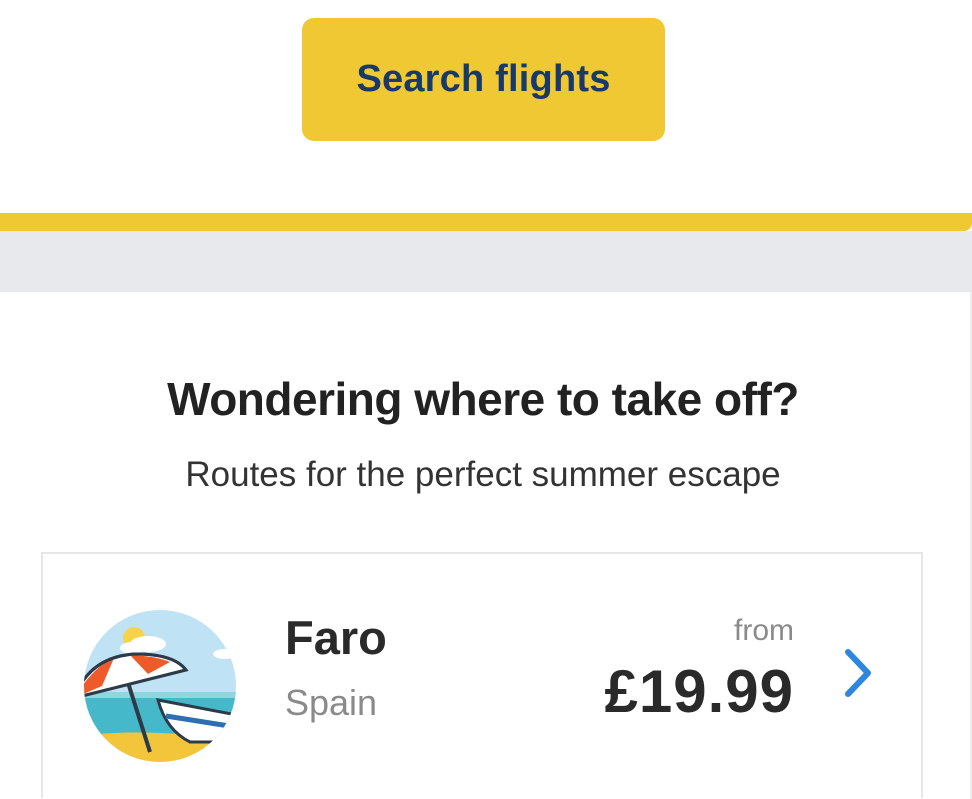  What do you see at coordinates (336, 637) in the screenshot?
I see `route-city: Faro` at bounding box center [336, 637].